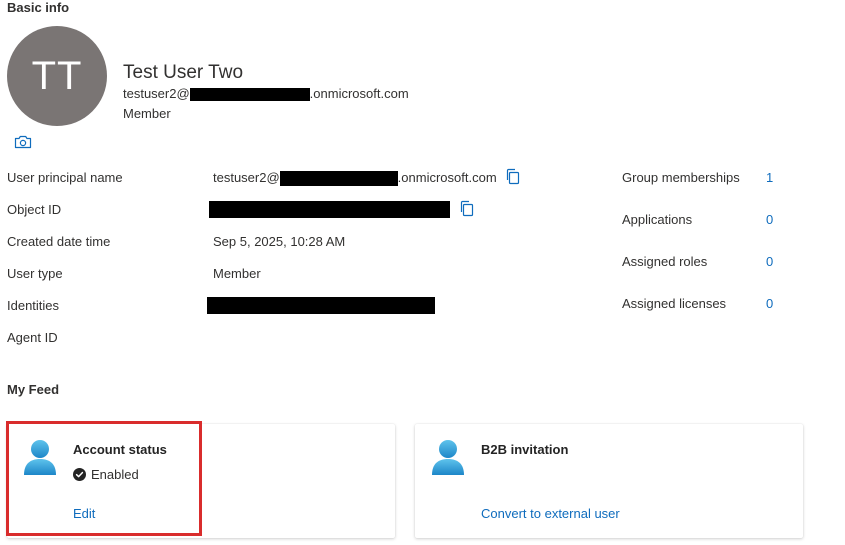  Describe the element at coordinates (665, 261) in the screenshot. I see `assigned-roles-label: Assigned roles` at that location.